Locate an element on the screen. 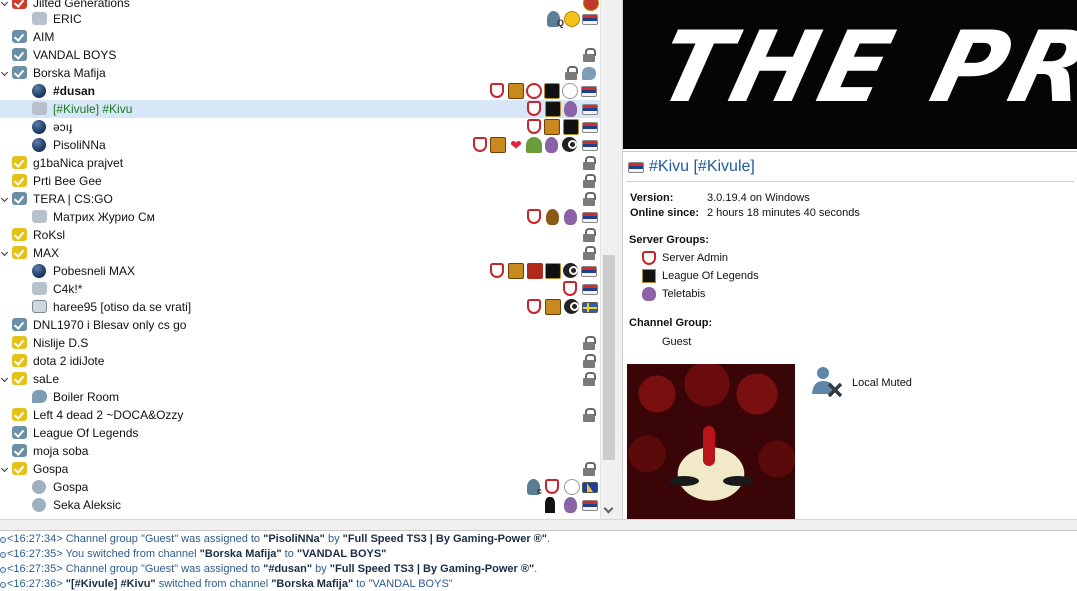  client-row-selected: [#Kivule] #Kivu is located at coordinates (300, 109).